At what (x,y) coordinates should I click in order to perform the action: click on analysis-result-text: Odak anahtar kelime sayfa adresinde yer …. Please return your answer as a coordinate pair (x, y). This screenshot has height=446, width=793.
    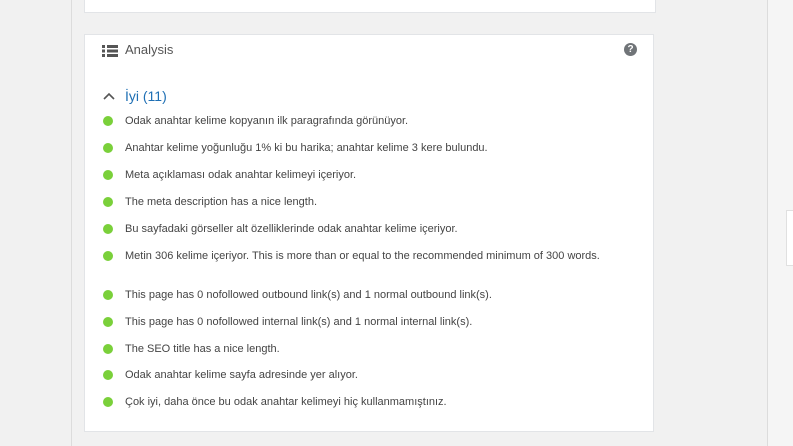
    Looking at the image, I should click on (241, 375).